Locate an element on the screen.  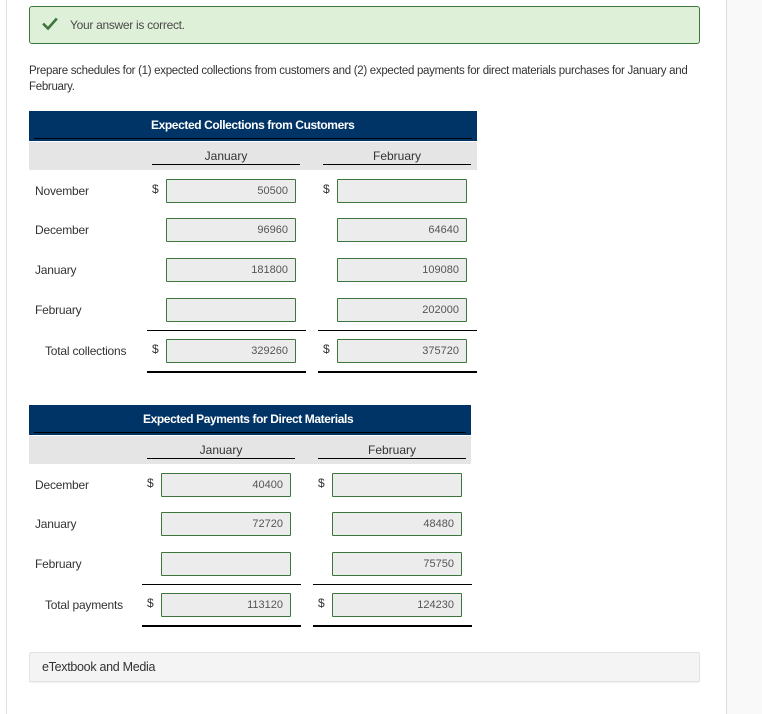
collections-november-february-input is located at coordinates (402, 191).